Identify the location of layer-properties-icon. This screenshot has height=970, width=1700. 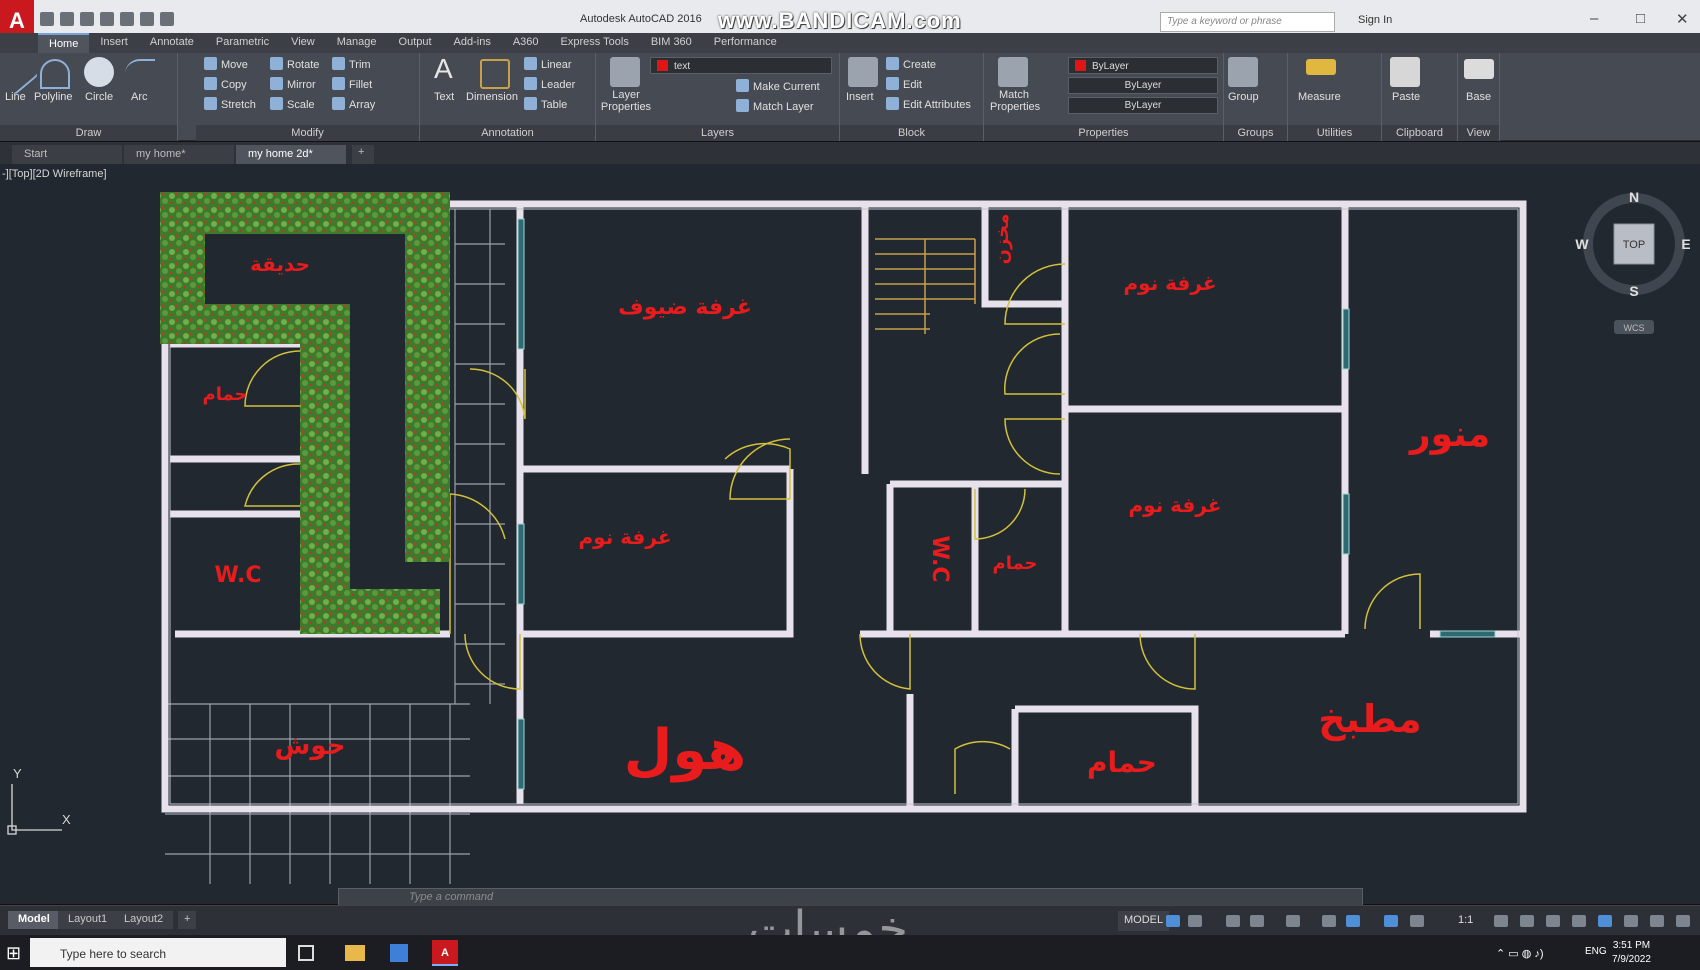
(625, 72).